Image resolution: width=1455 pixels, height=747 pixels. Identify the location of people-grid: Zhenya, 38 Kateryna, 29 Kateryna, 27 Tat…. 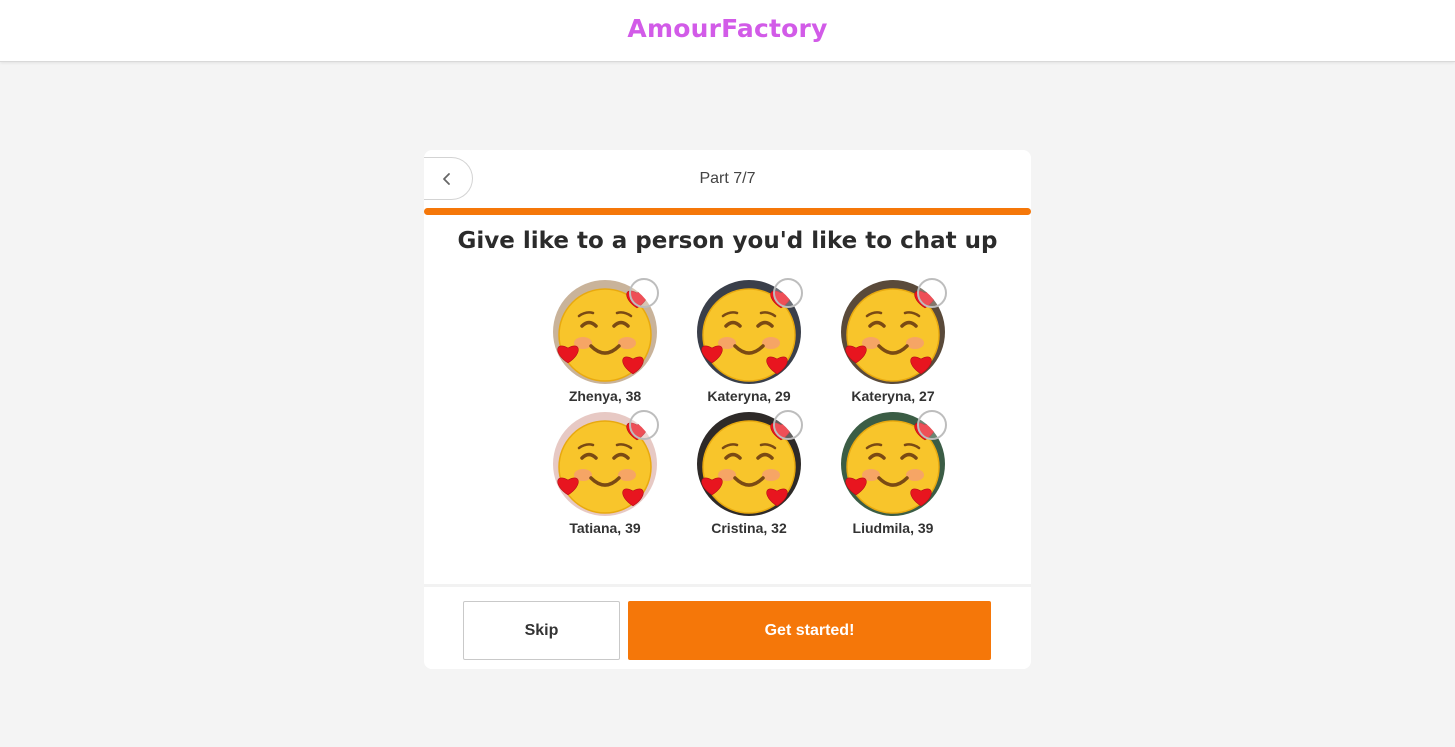
(740, 407).